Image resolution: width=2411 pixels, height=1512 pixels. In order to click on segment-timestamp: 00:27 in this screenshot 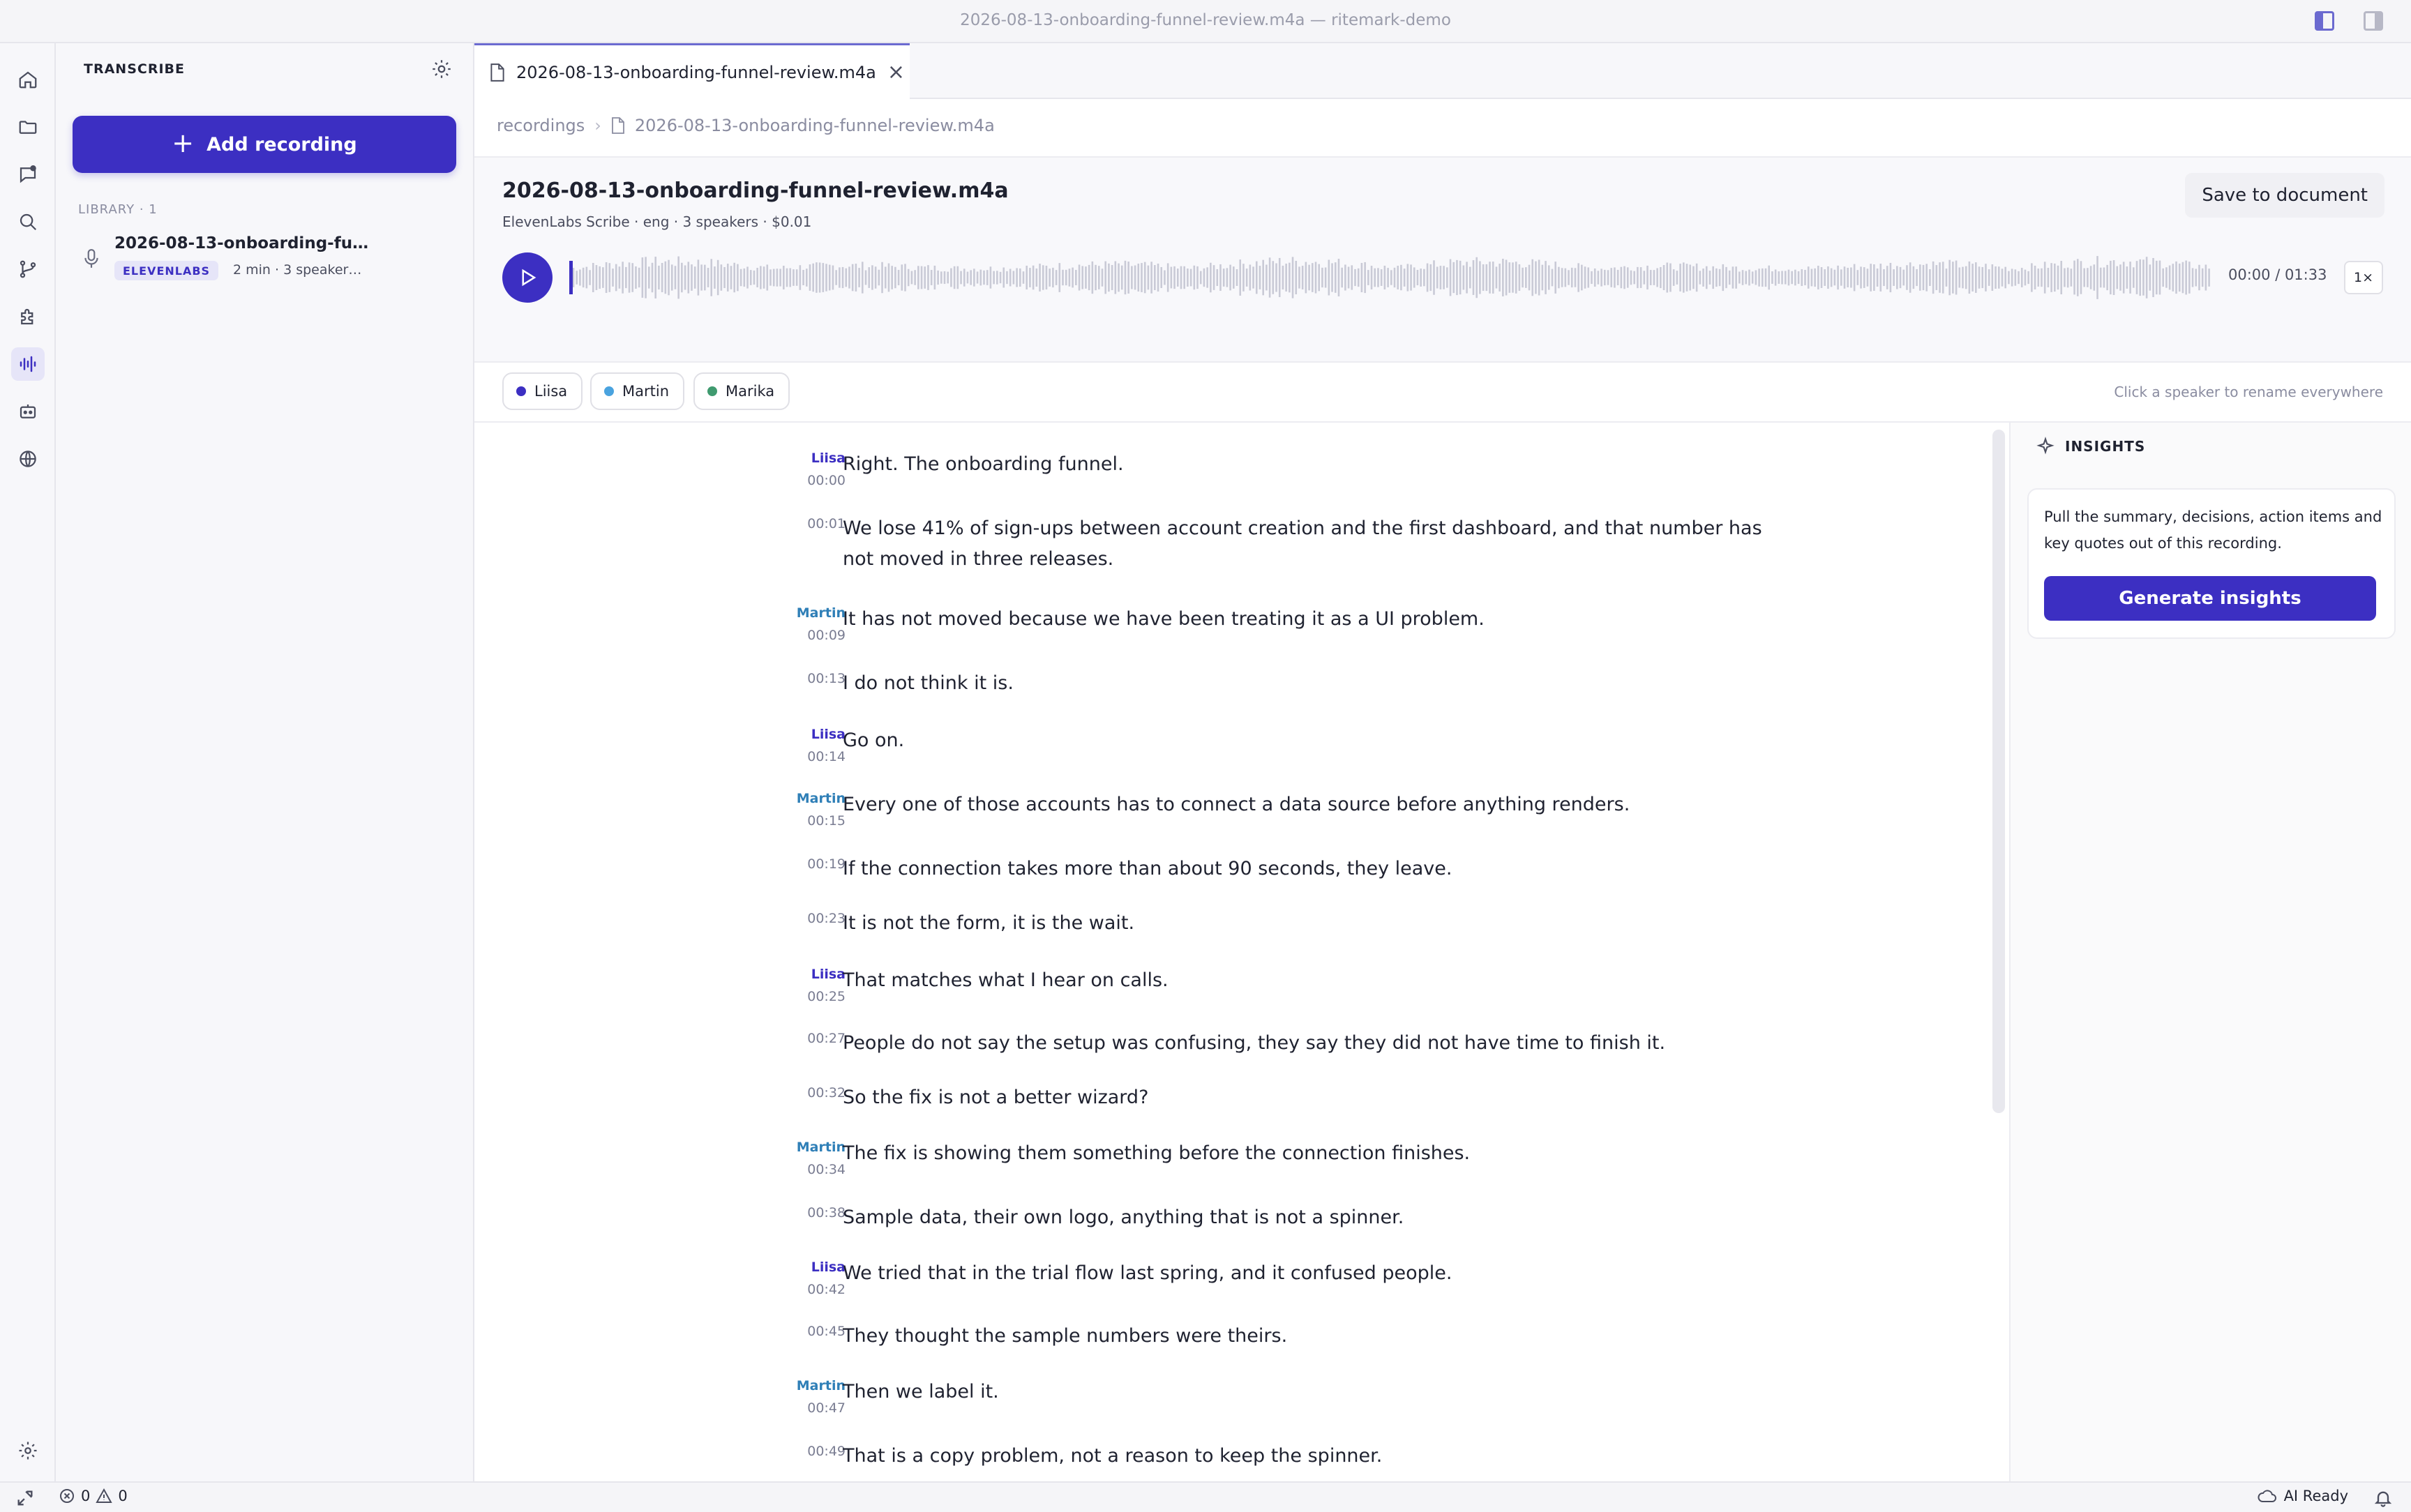, I will do `click(826, 1038)`.